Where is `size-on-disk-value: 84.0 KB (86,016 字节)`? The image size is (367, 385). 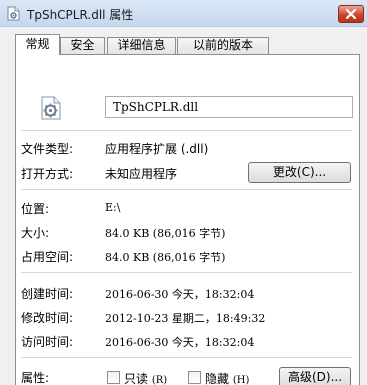 size-on-disk-value: 84.0 KB (86,016 字节) is located at coordinates (165, 257).